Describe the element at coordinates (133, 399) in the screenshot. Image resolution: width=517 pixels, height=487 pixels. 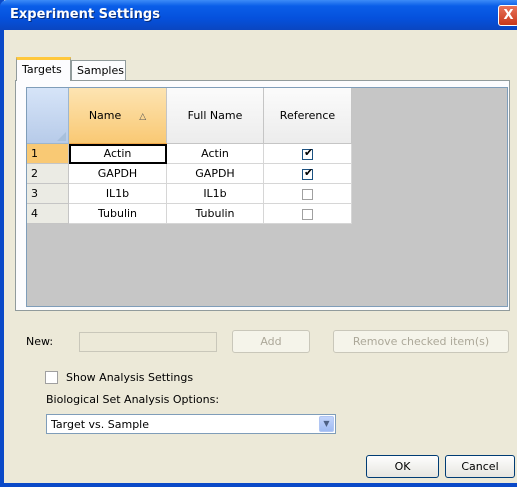
I see `bio-set-options-label: Biological Set Analysis Options:` at that location.